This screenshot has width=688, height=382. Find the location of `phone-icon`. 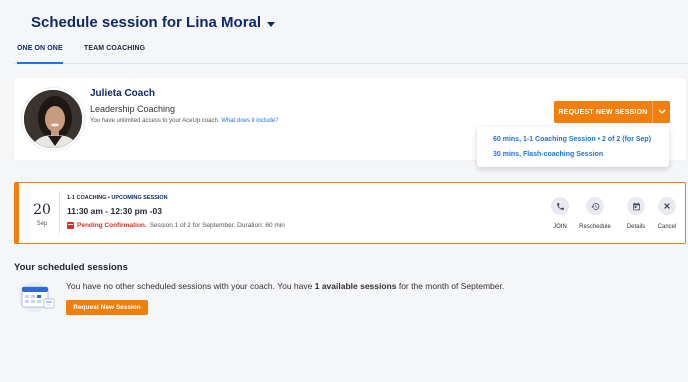

phone-icon is located at coordinates (560, 206).